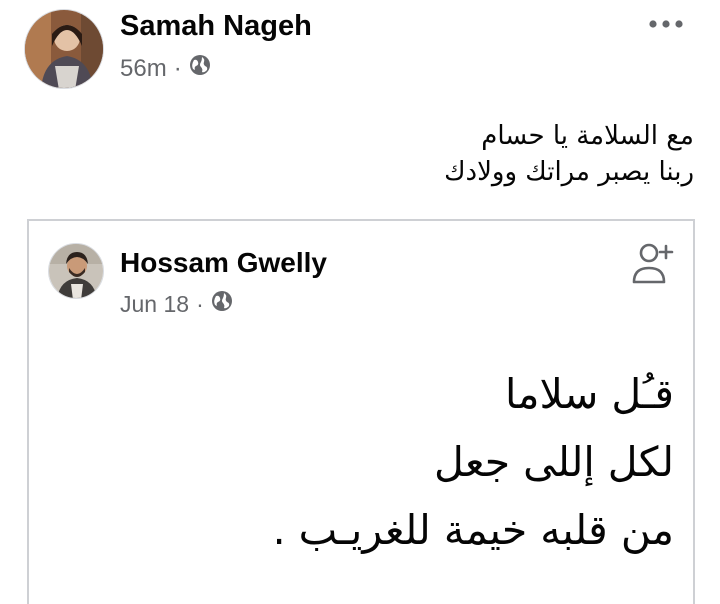 Image resolution: width=720 pixels, height=604 pixels. I want to click on shared-post-meta: Jun 18 ·, so click(176, 304).